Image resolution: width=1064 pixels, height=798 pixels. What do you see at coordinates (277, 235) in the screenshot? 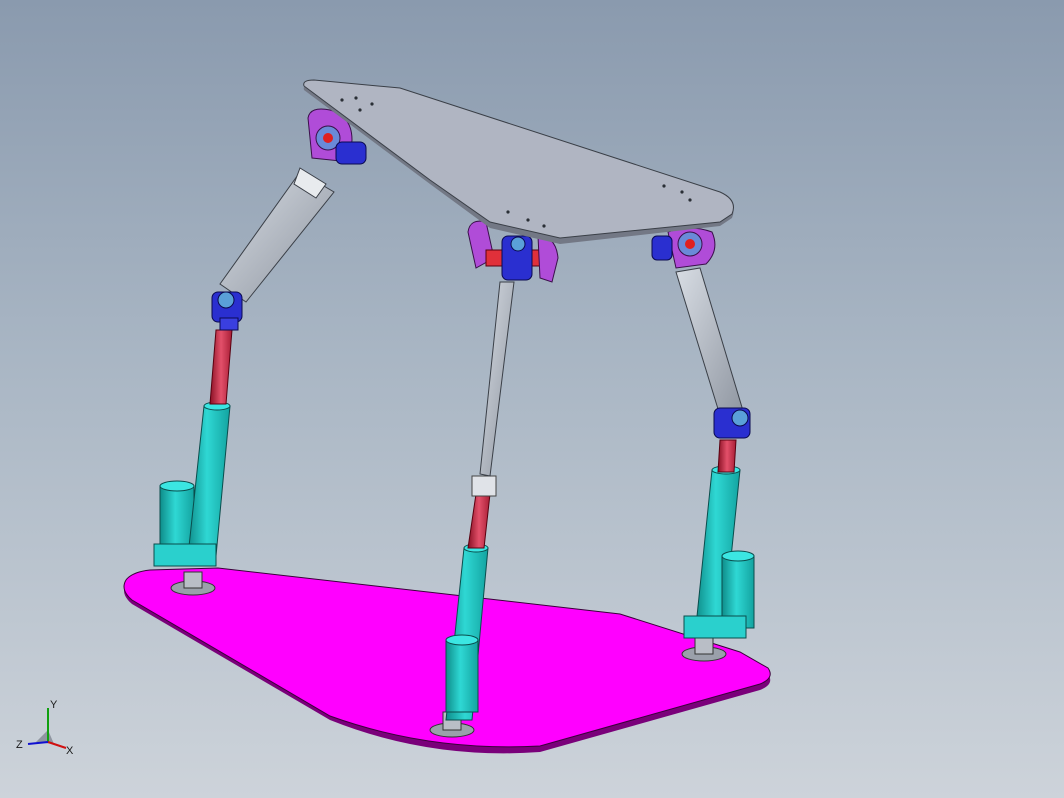
I see `link-left` at bounding box center [277, 235].